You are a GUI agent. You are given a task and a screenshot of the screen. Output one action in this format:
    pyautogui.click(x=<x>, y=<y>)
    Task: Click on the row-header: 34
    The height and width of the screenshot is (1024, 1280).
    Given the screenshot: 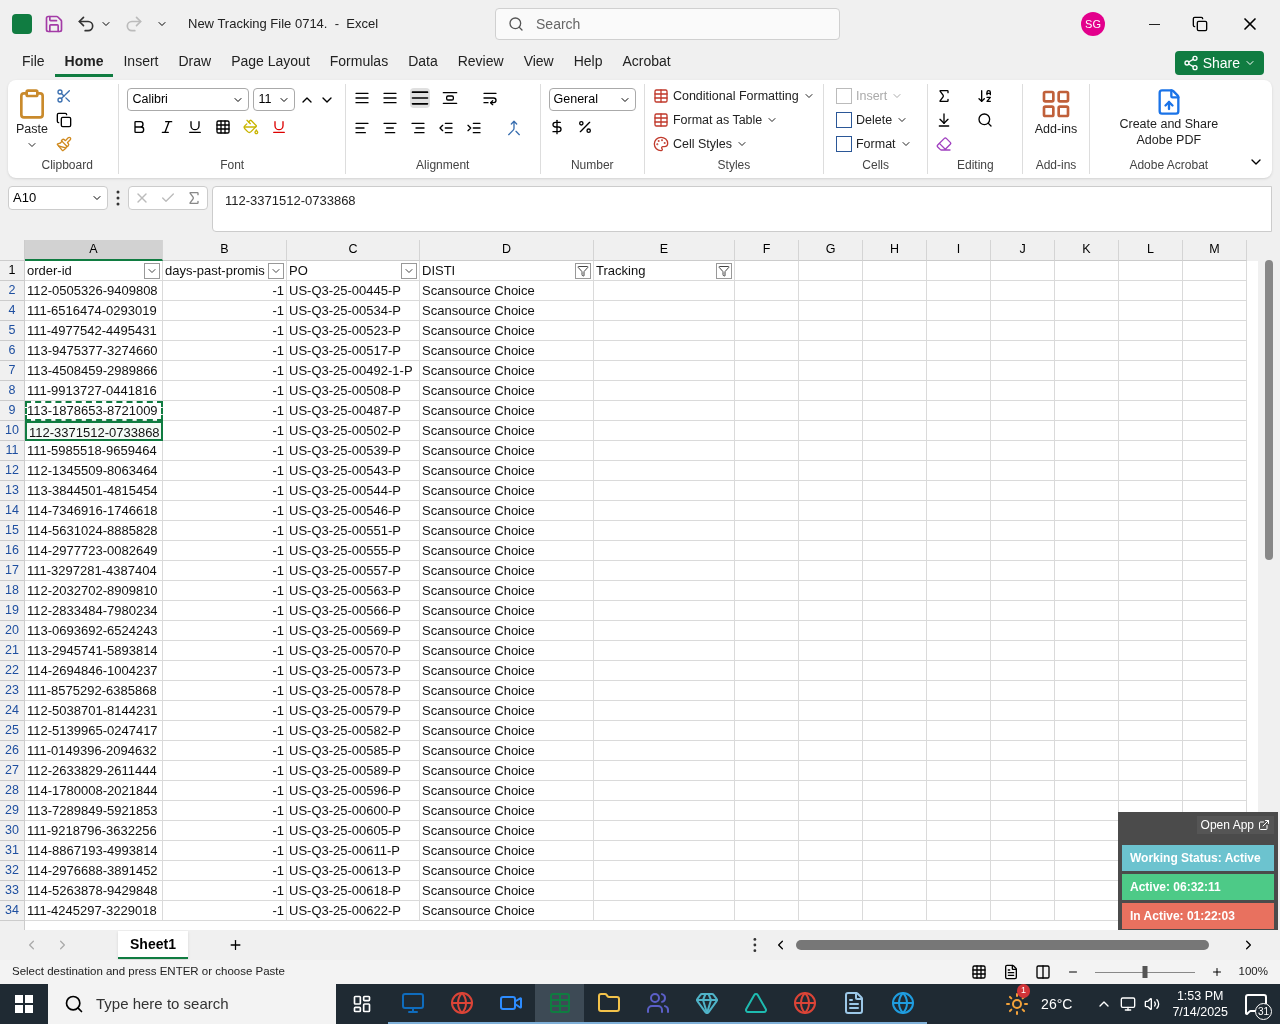 What is the action you would take?
    pyautogui.click(x=12, y=911)
    